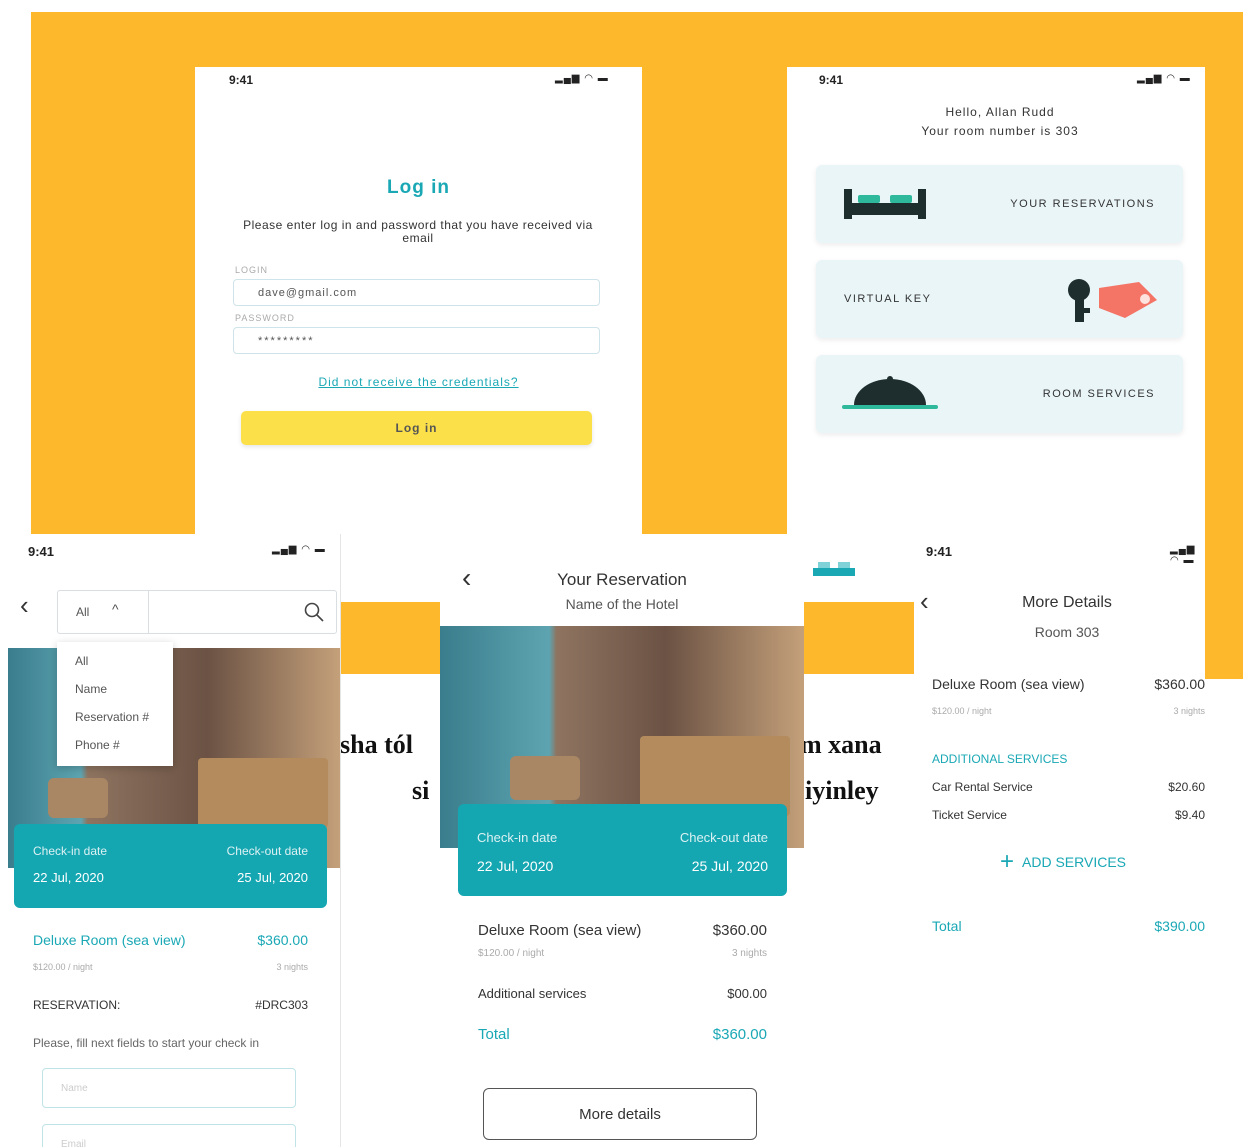 The image size is (1244, 1147). I want to click on greeting: Hello, Allan Rudd, so click(1000, 112).